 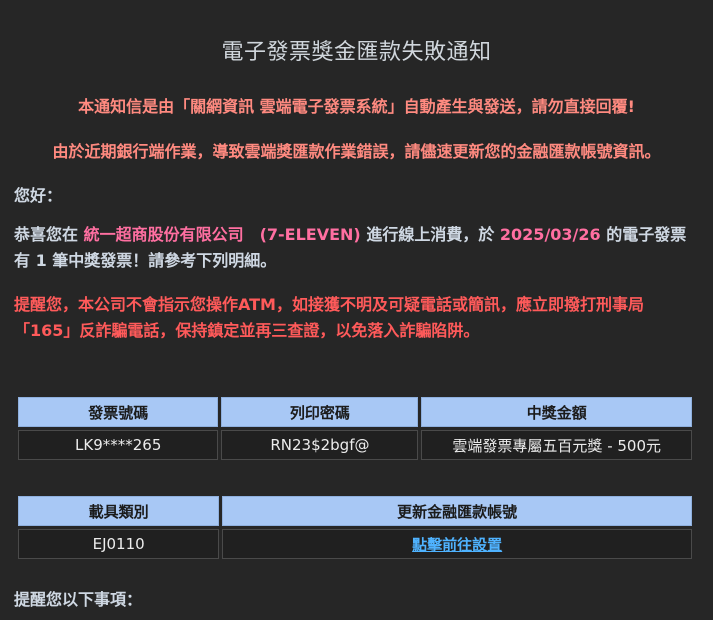 I want to click on update-account-link: 點擊前往設置, so click(x=457, y=545).